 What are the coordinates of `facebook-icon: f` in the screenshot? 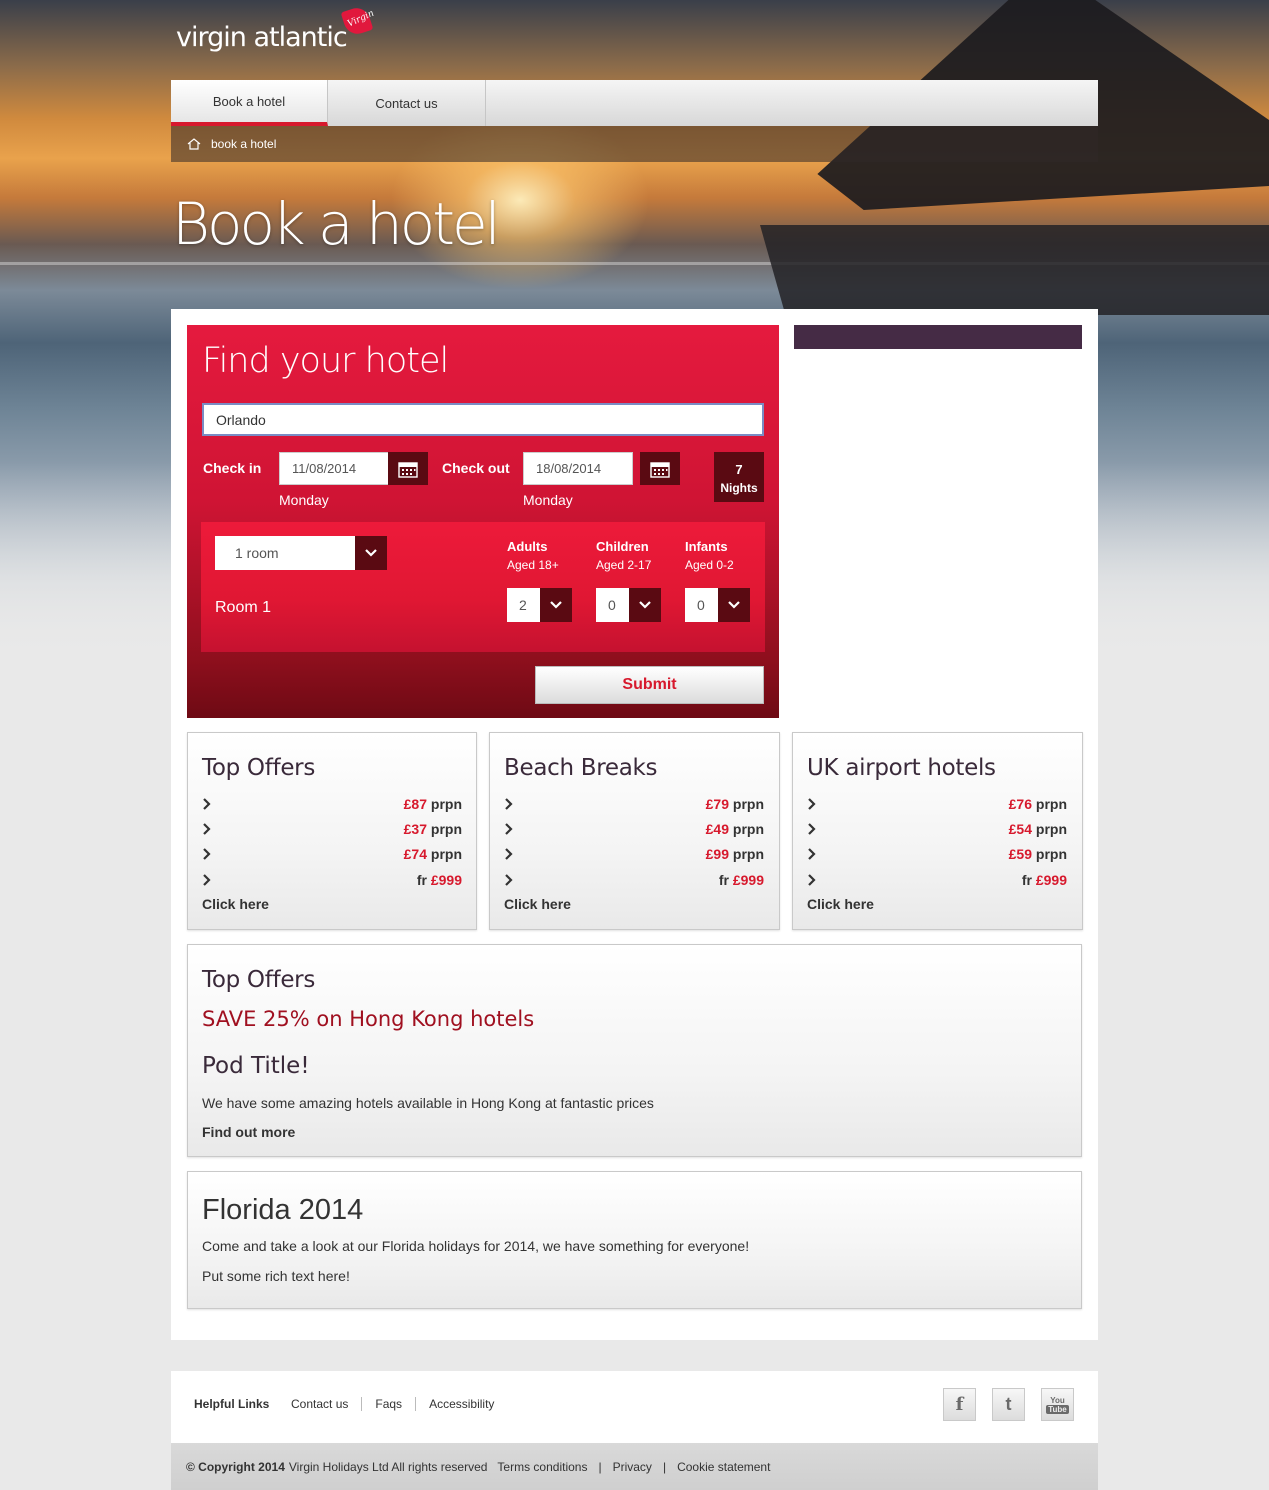 It's located at (959, 1404).